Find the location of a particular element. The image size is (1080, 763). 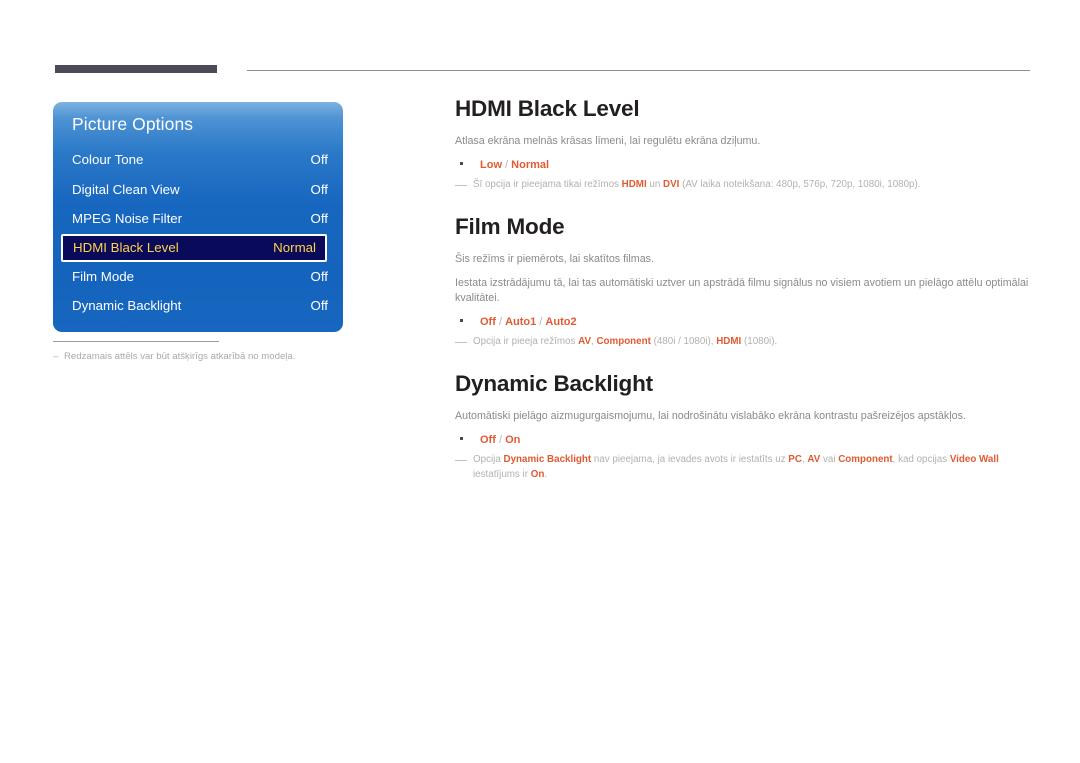

menu-item-digital-clean-view: Digital Clean View Off is located at coordinates (198, 190).